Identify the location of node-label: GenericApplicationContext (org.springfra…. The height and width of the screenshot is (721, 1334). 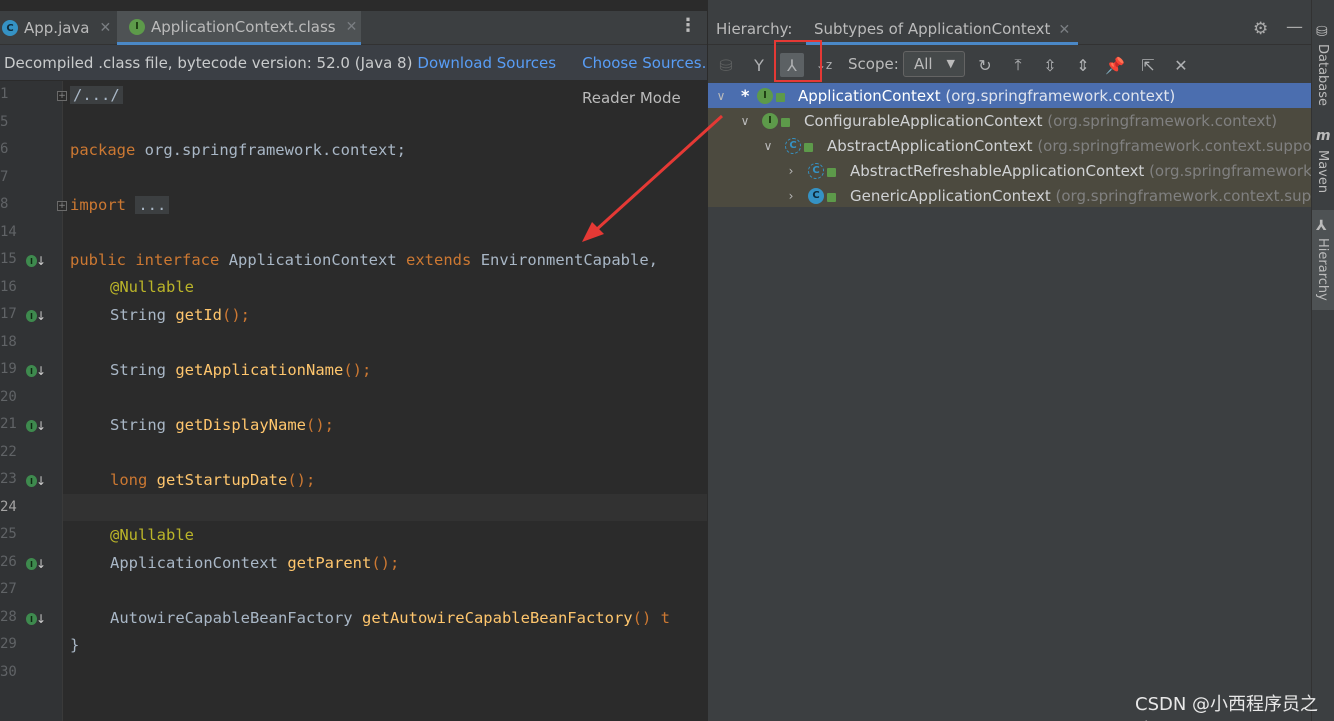
(1081, 195).